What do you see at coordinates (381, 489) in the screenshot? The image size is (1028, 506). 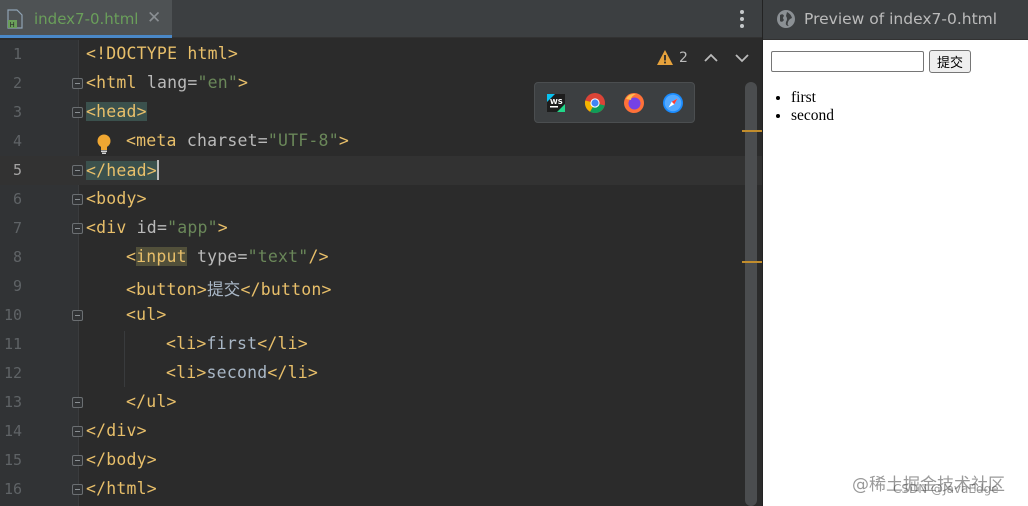 I see `code-line: 16 </html>` at bounding box center [381, 489].